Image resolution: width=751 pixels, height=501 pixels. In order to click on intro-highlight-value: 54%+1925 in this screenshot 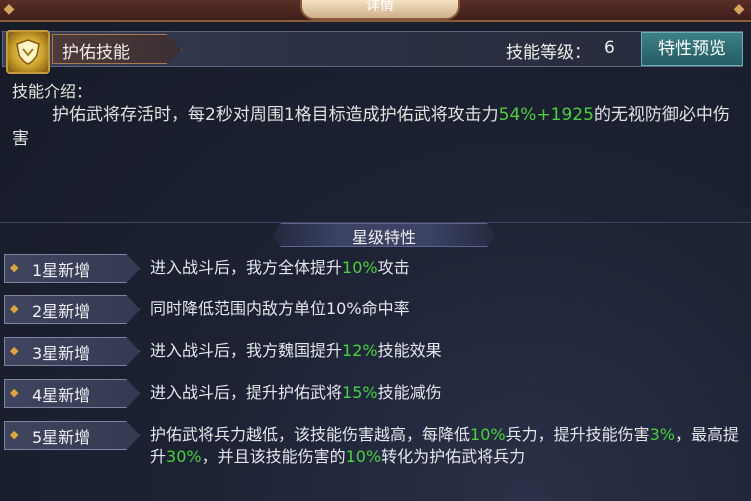, I will do `click(546, 115)`.